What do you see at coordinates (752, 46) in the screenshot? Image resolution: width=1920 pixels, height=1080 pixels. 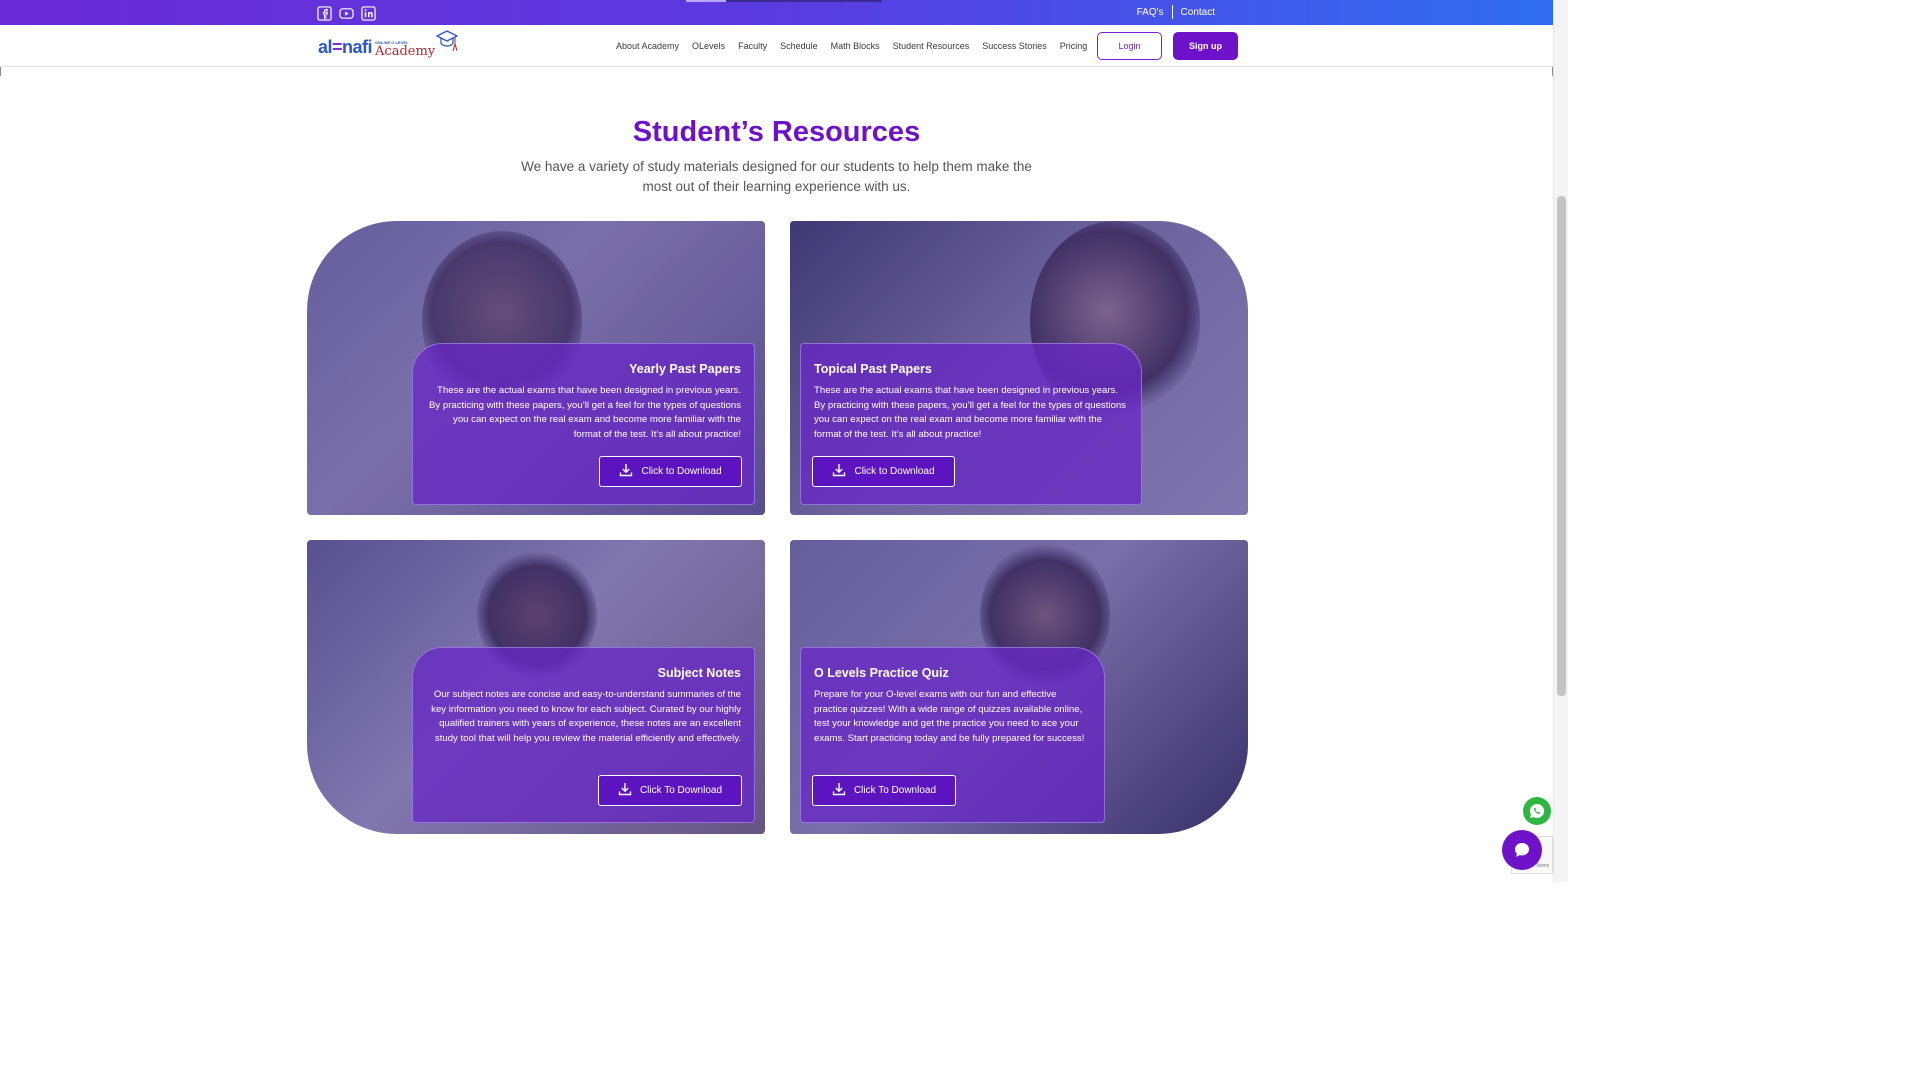 I see `menu-faculty: Faculty` at bounding box center [752, 46].